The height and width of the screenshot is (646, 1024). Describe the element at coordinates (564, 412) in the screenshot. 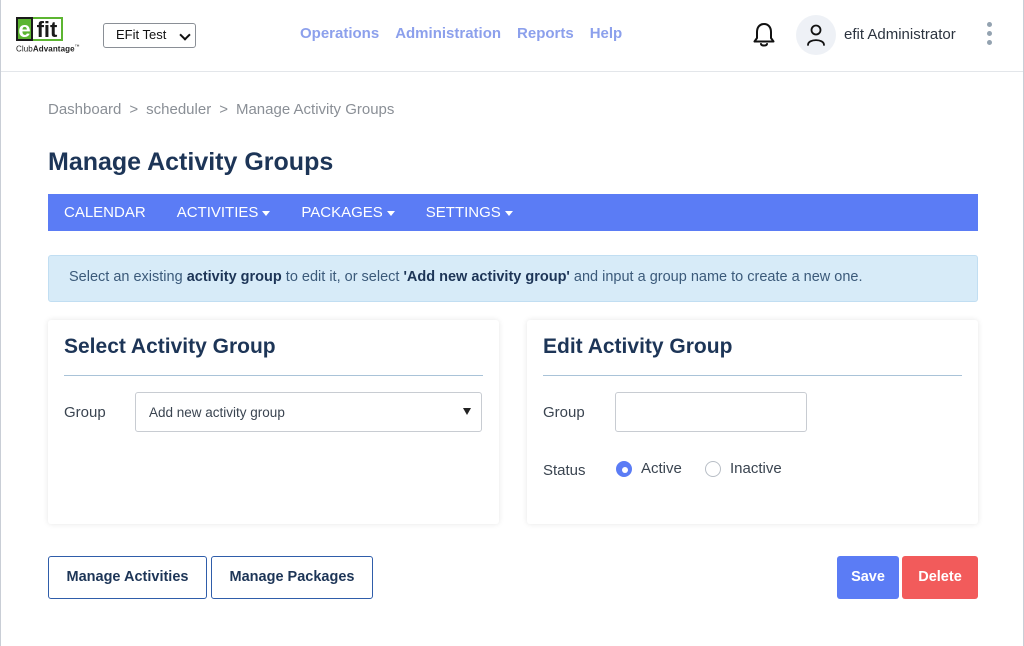

I see `group-name-label: Group` at that location.